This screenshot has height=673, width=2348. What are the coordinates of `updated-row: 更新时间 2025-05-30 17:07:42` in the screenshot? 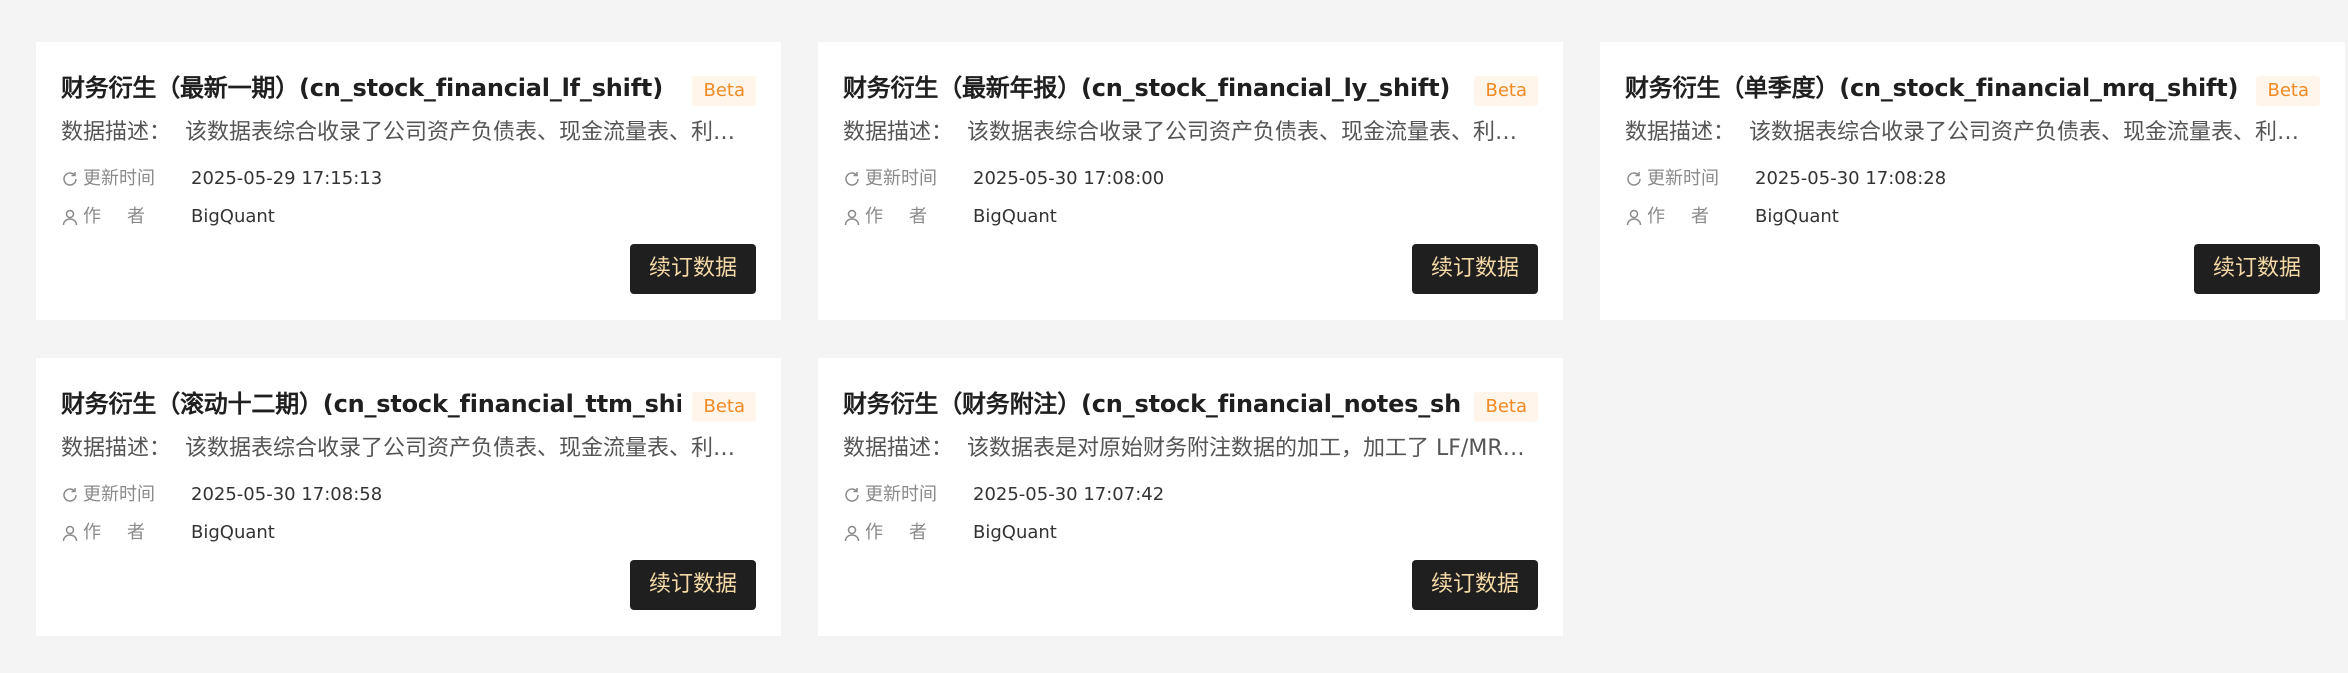 It's located at (1003, 495).